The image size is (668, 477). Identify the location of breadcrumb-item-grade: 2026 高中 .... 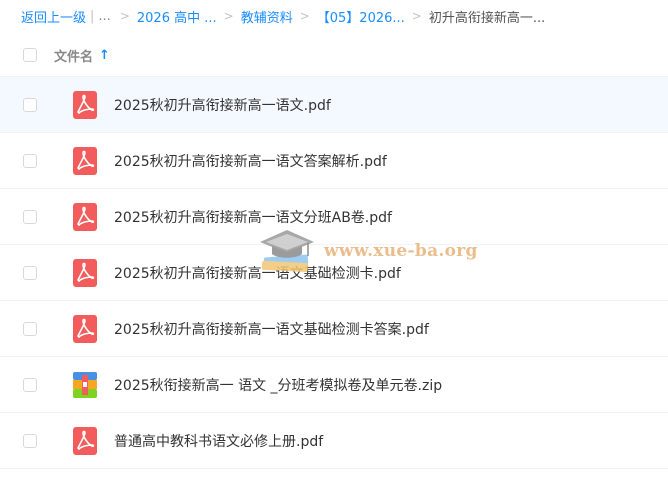
(177, 16).